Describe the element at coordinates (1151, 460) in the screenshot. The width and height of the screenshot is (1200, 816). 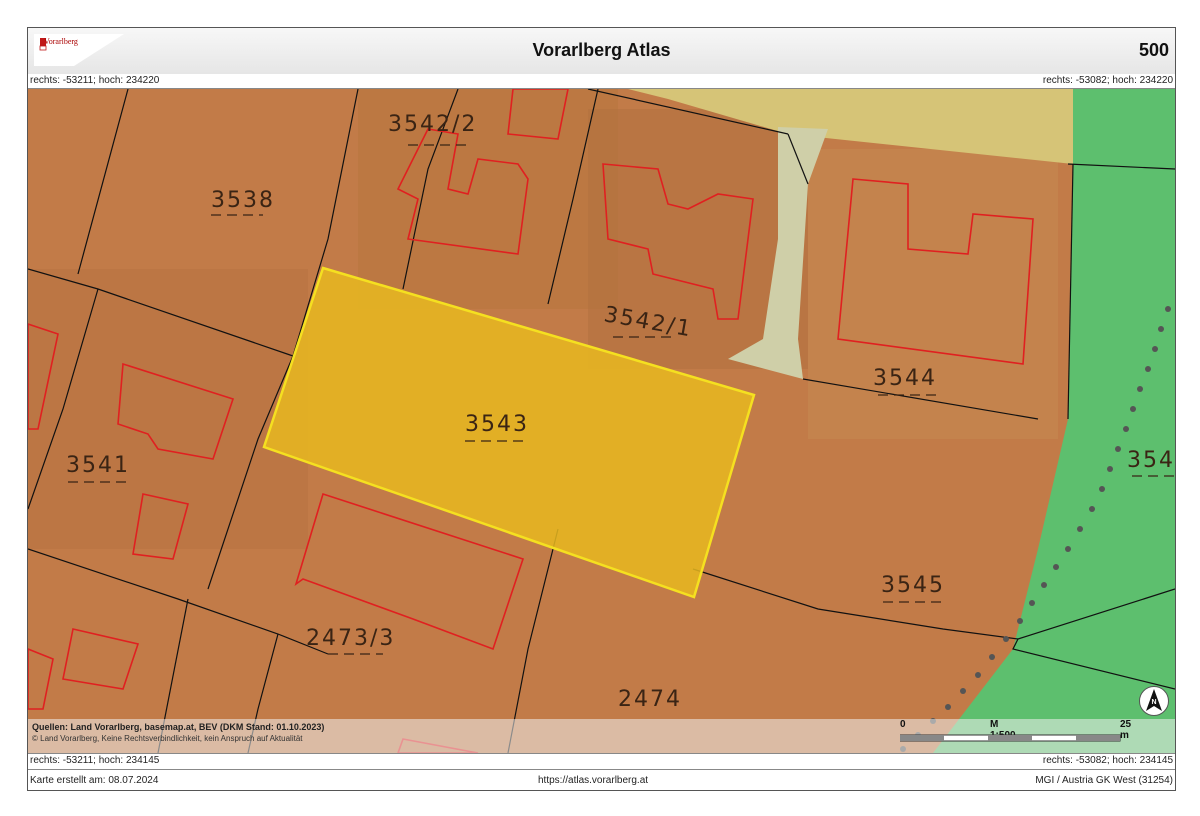
I see `parcel-label-354: 354` at that location.